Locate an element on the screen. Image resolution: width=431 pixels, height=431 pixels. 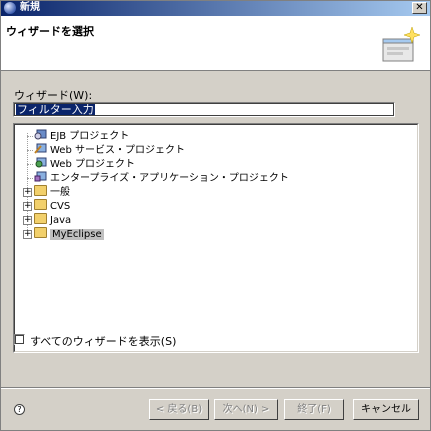
help-icon: ? is located at coordinates (19, 409).